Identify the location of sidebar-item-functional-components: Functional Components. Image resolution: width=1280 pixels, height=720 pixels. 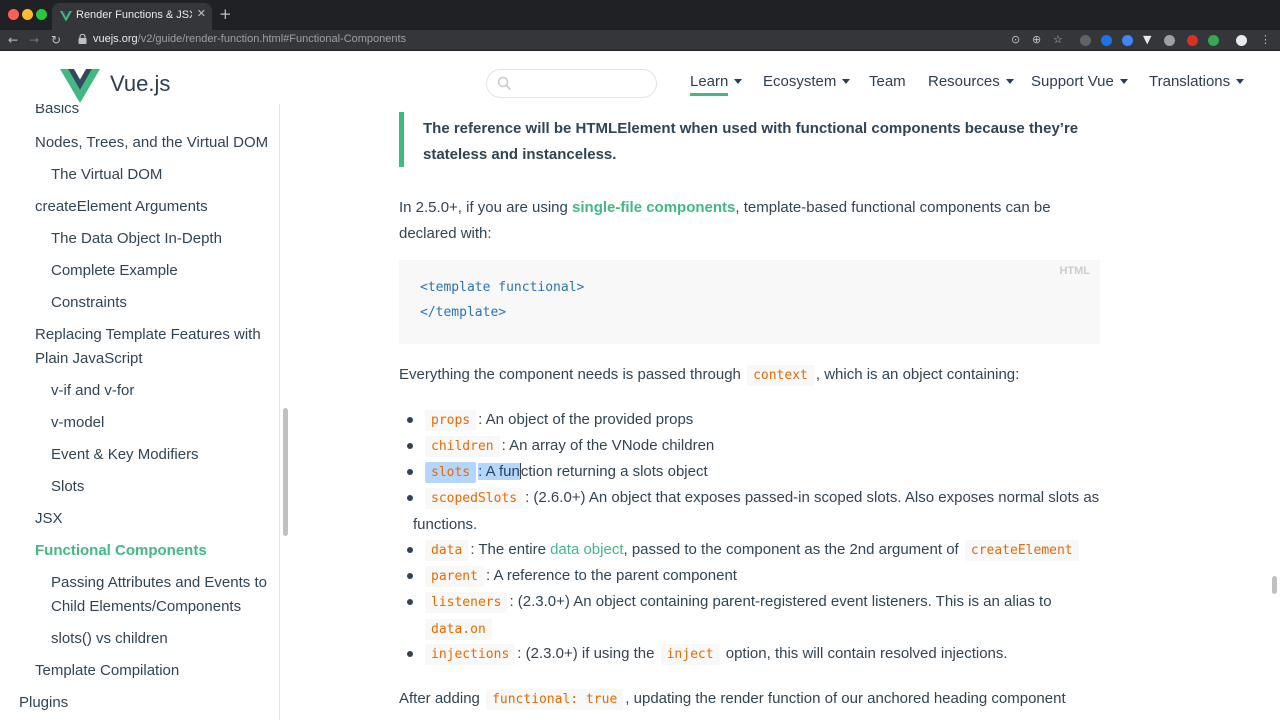
(121, 550).